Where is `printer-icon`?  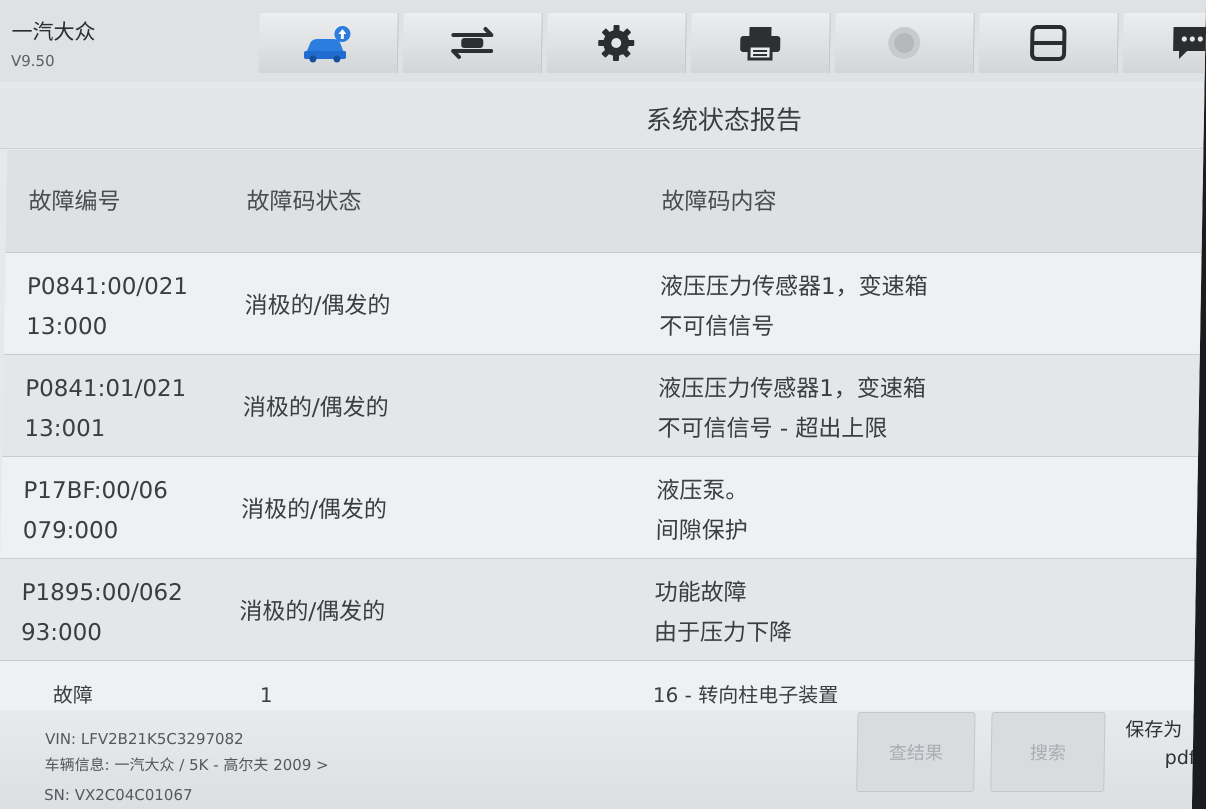 printer-icon is located at coordinates (760, 44).